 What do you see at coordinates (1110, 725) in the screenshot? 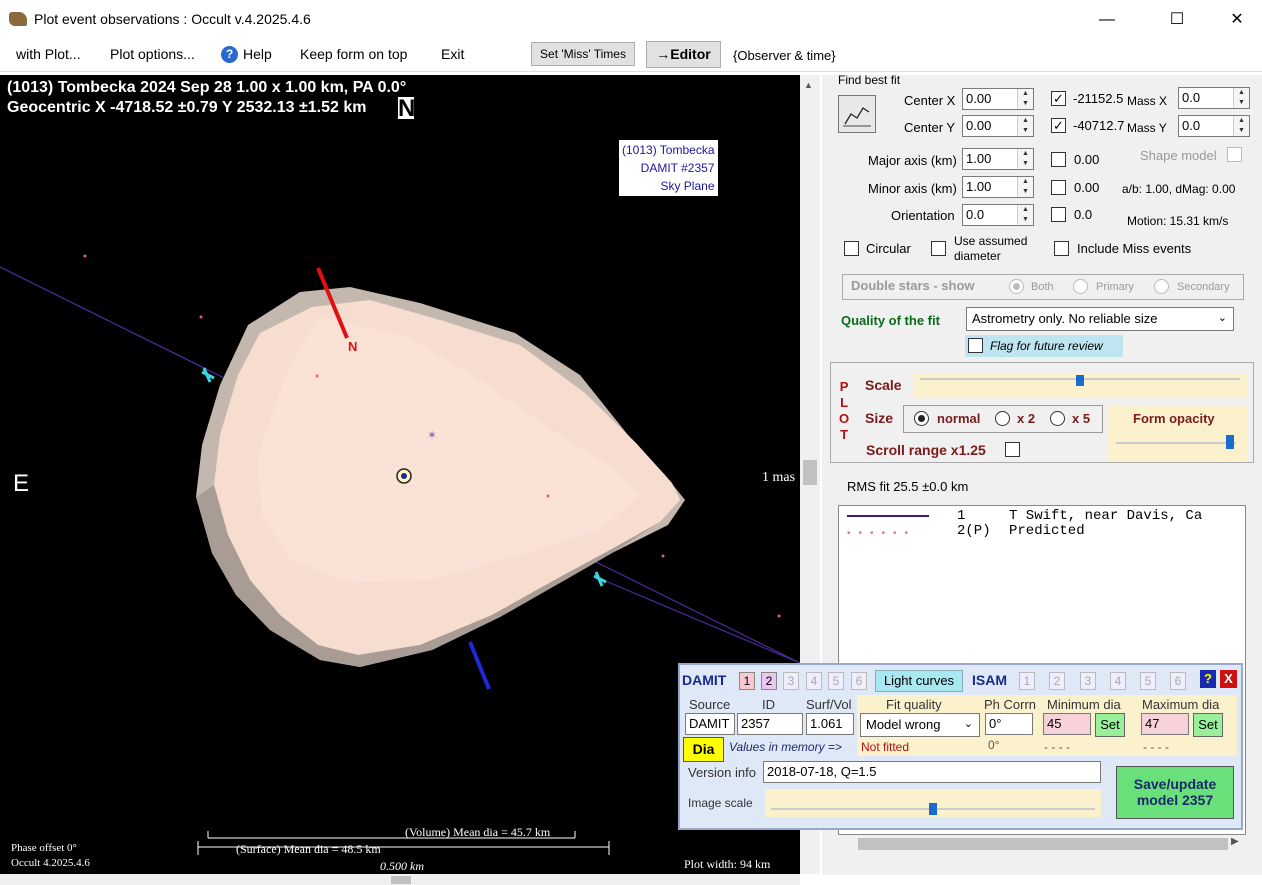
I see `min-dia-set-button: Set` at bounding box center [1110, 725].